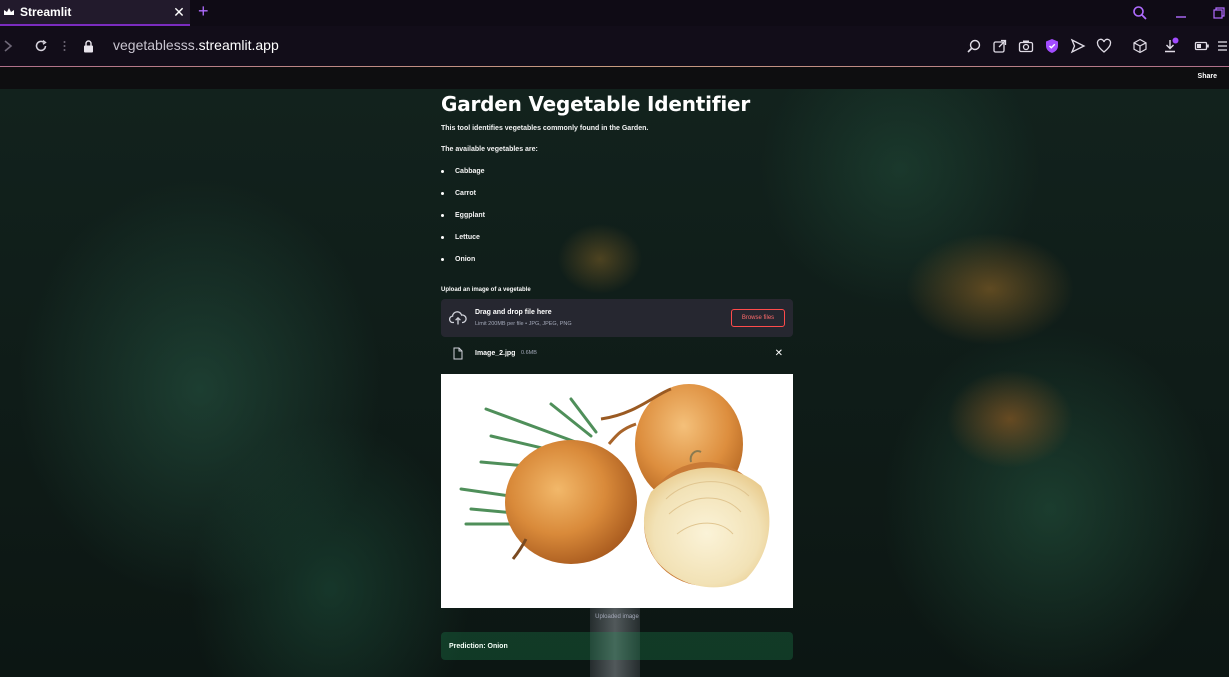 The height and width of the screenshot is (677, 1229). I want to click on share-page-icon, so click(1000, 46).